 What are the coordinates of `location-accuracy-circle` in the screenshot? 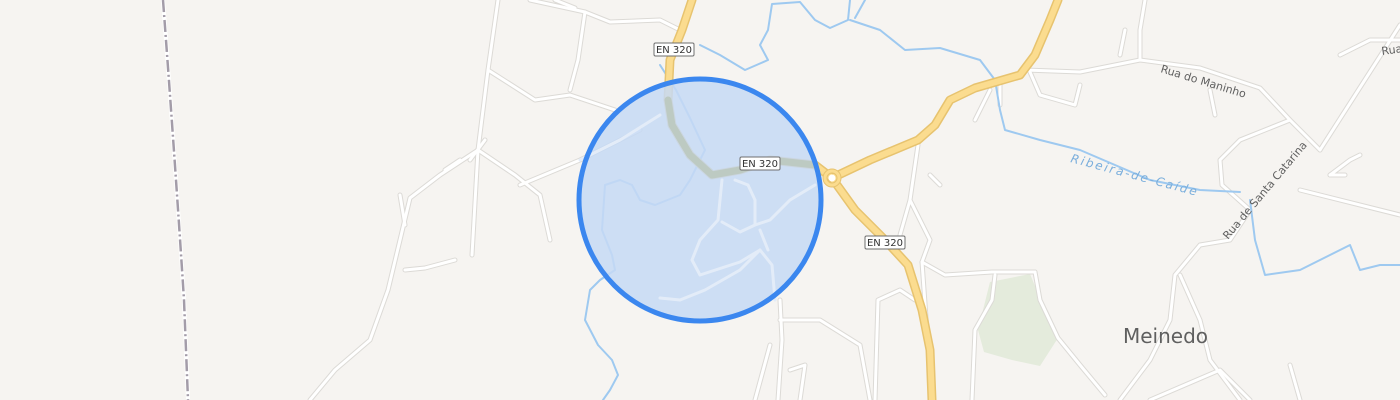 It's located at (700, 200).